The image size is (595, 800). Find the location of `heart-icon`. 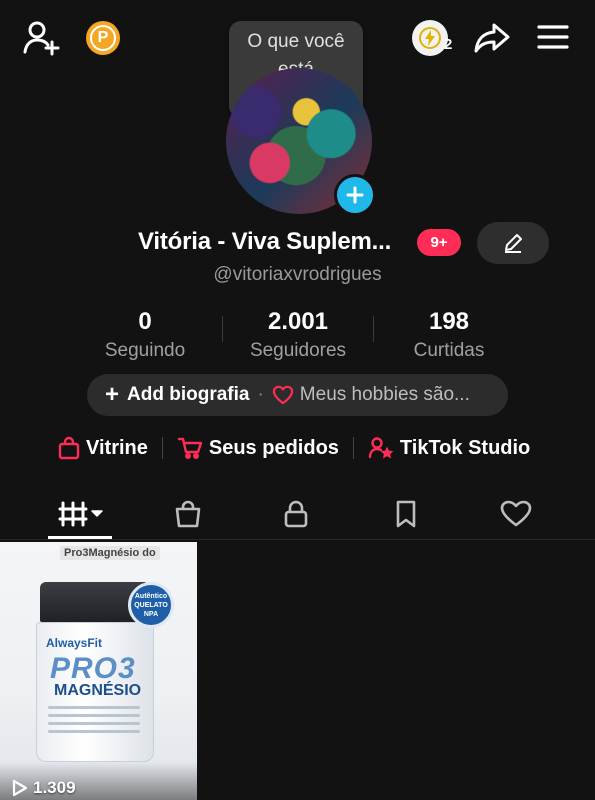

heart-icon is located at coordinates (516, 513).